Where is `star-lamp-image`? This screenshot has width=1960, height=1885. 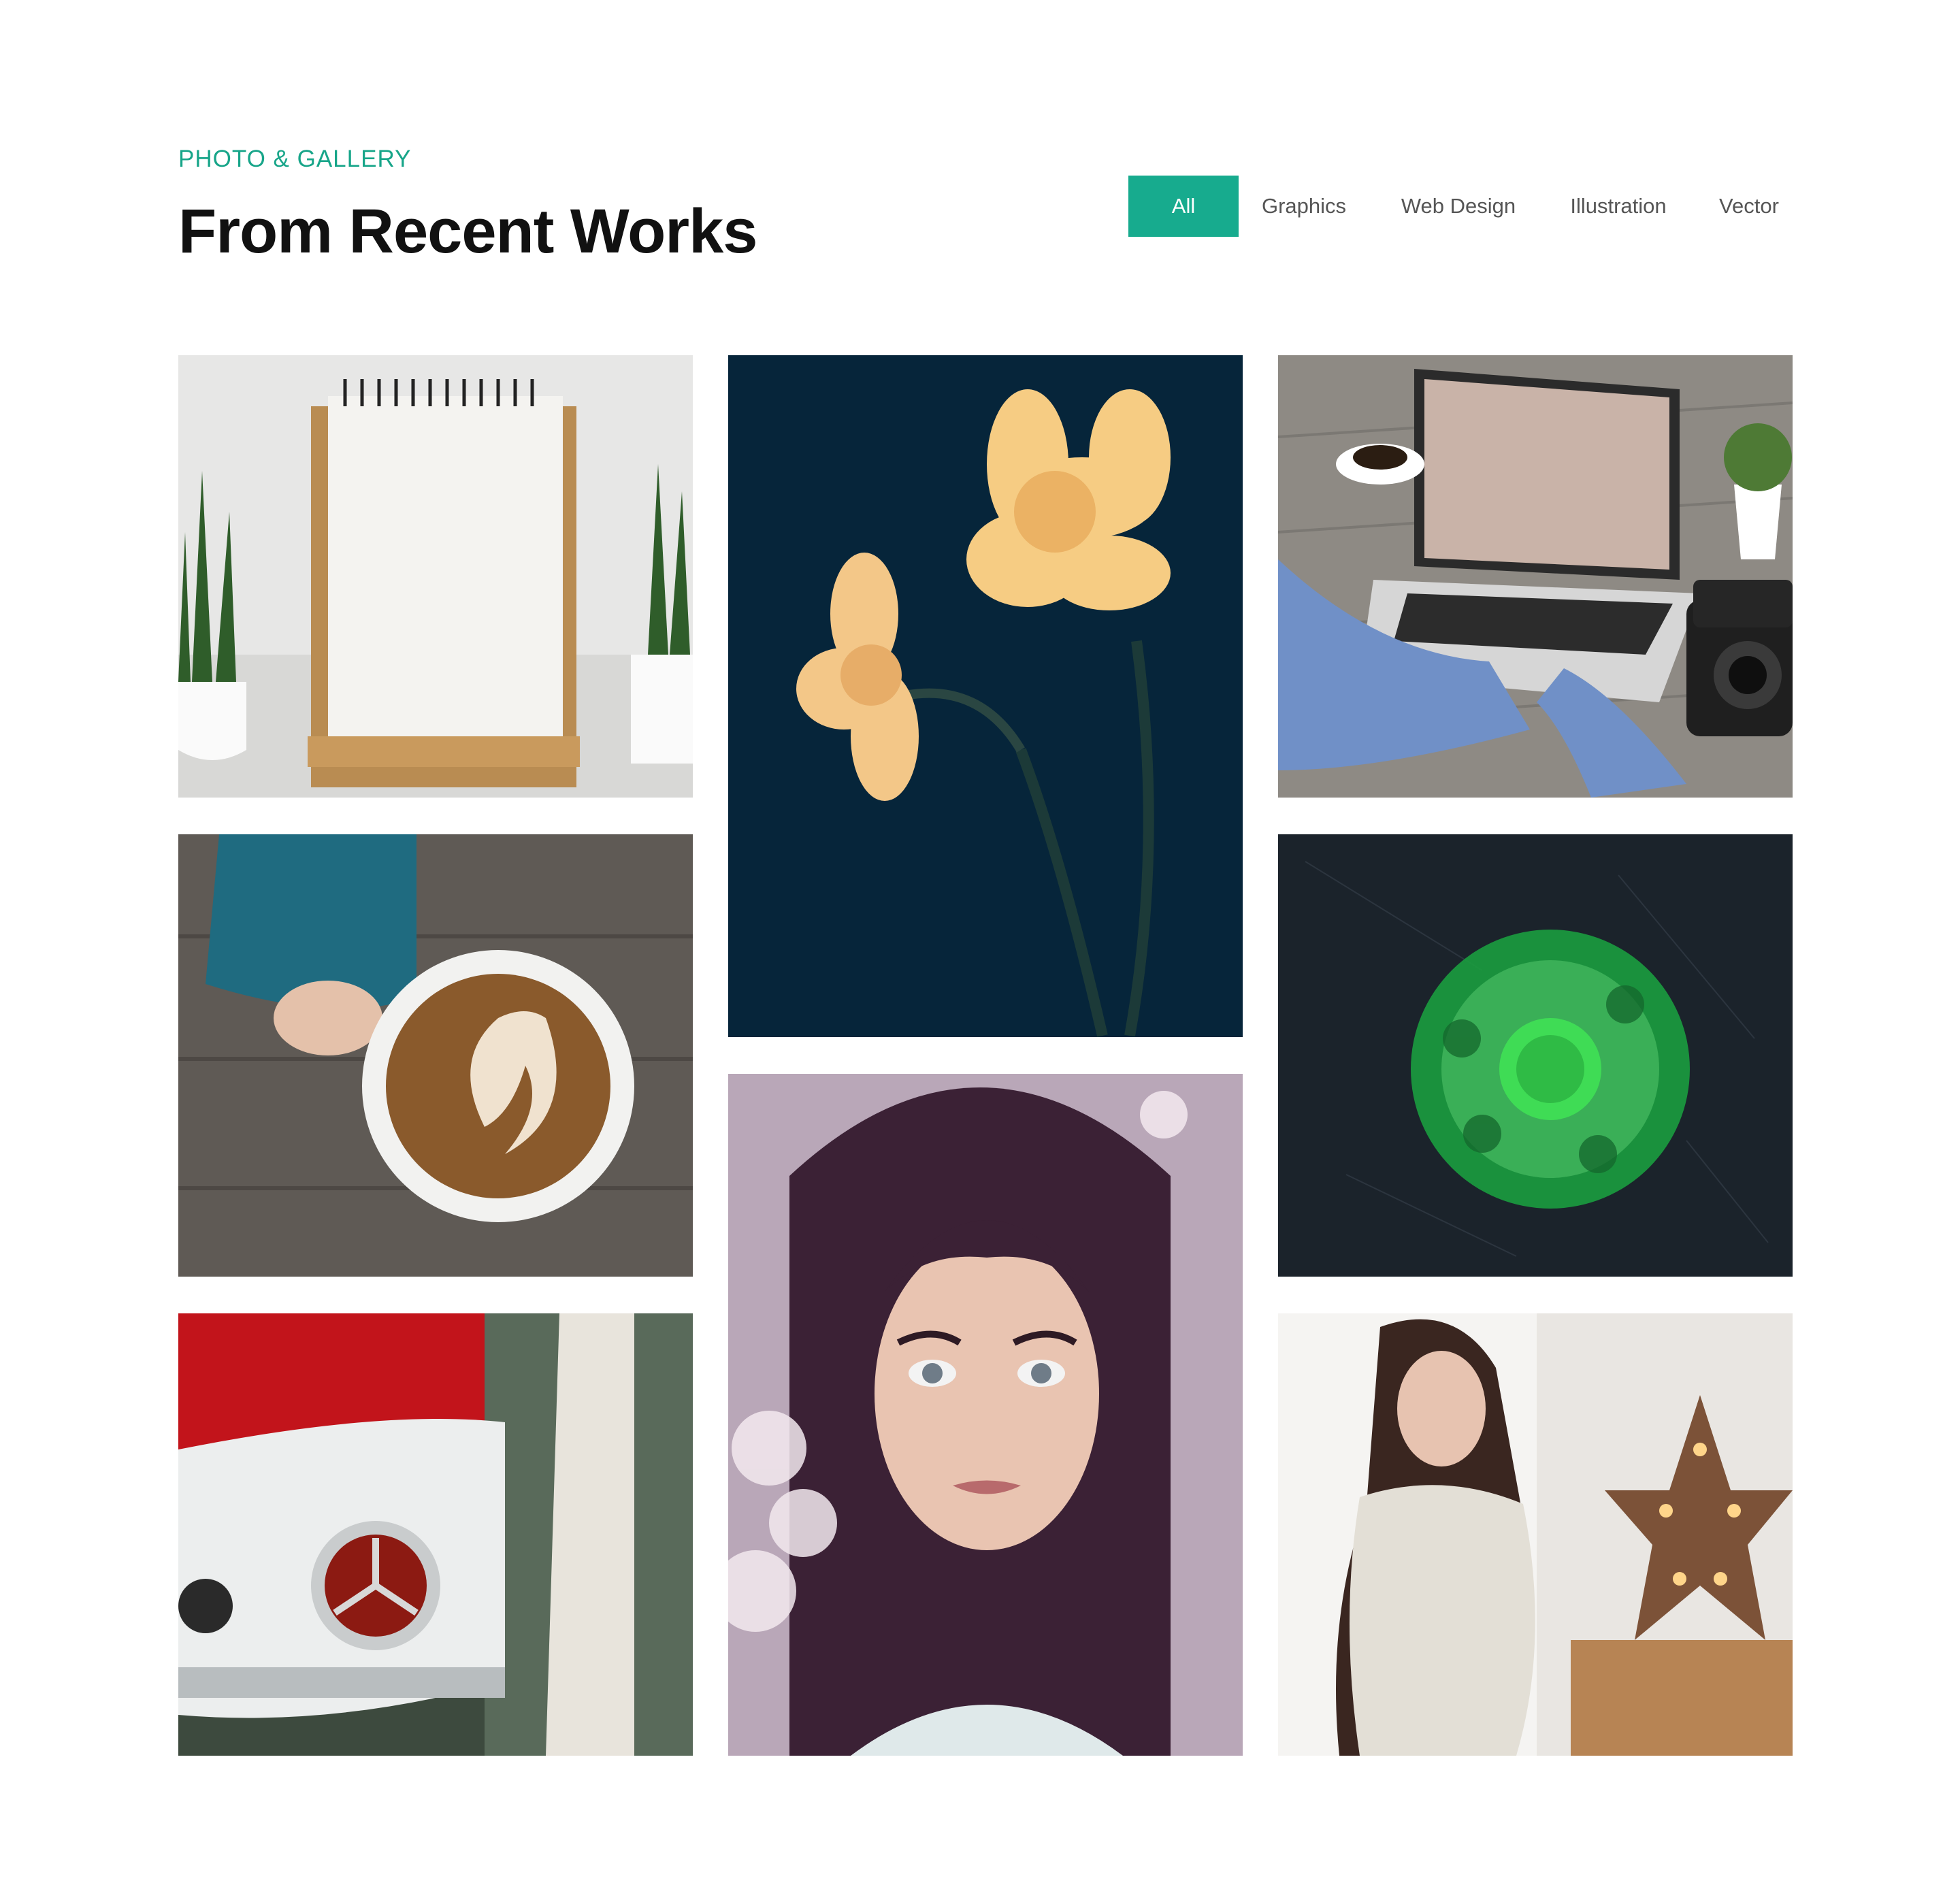 star-lamp-image is located at coordinates (1535, 1534).